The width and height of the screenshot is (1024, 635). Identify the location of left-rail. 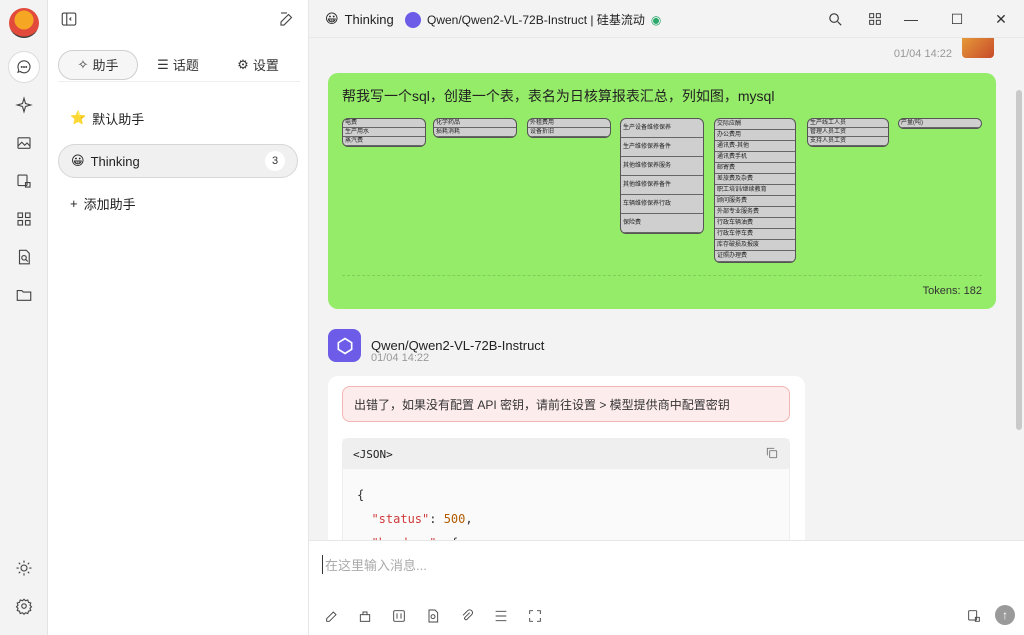
(24, 317).